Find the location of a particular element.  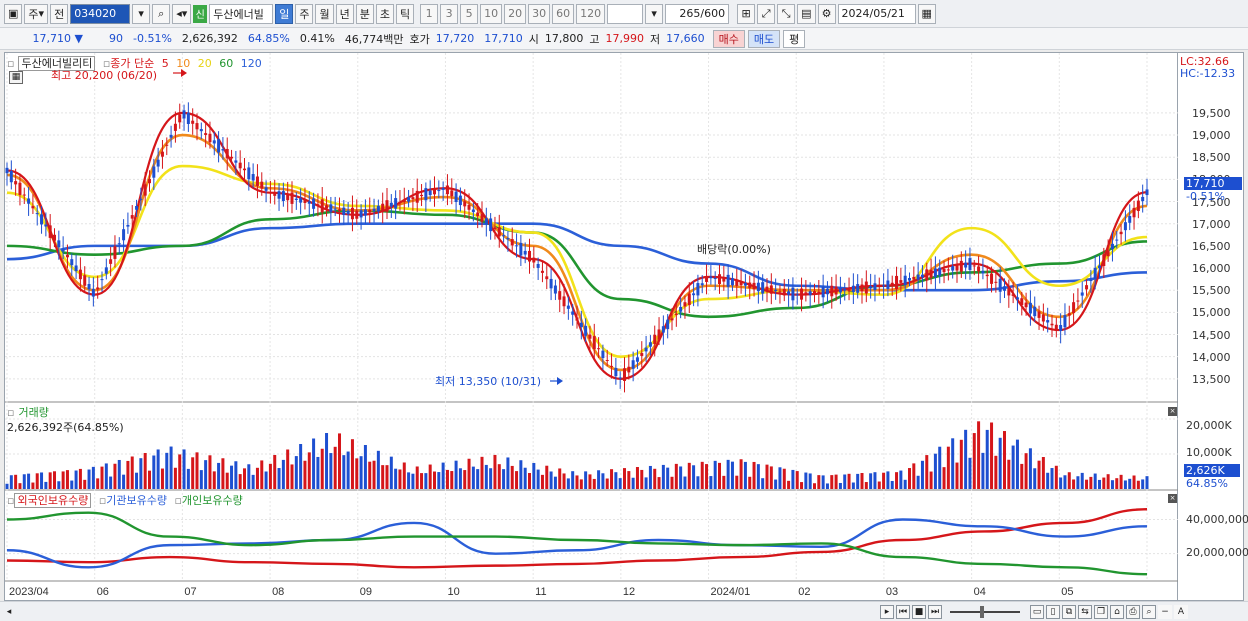

bottom-scroll-bar: ◂ ▸ ⏮ ■ ⏭ ▭ ▯ ⧉ ⇆ ❐ ⌂ ⎙ ⌕ − A is located at coordinates (624, 611).